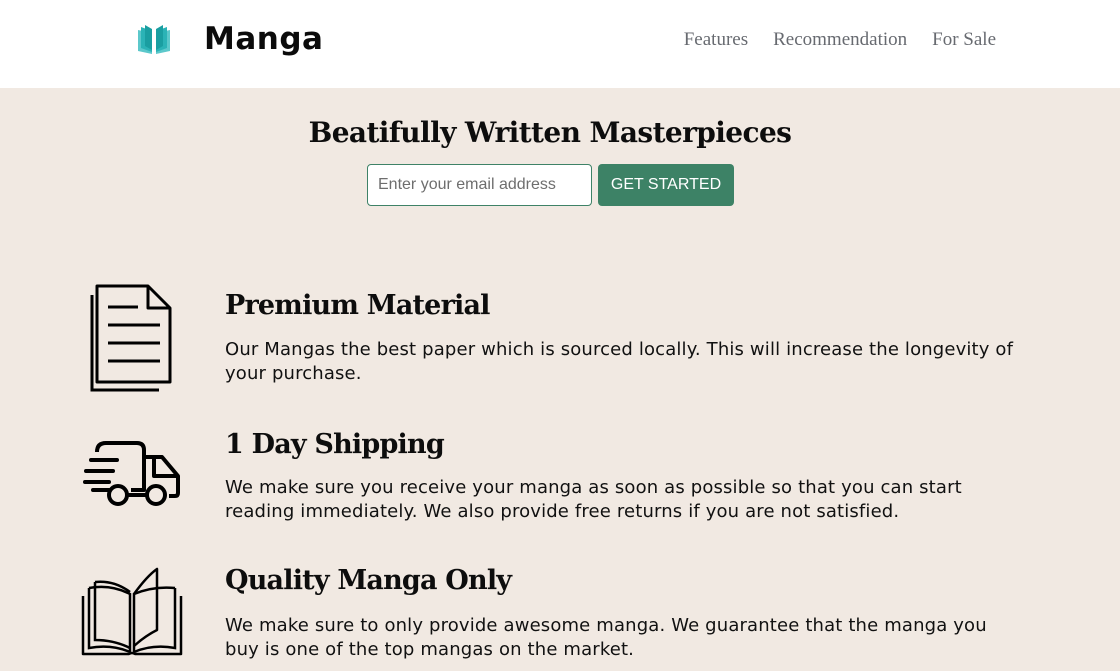 Image resolution: width=1120 pixels, height=671 pixels. Describe the element at coordinates (131, 338) in the screenshot. I see `document-icon` at that location.